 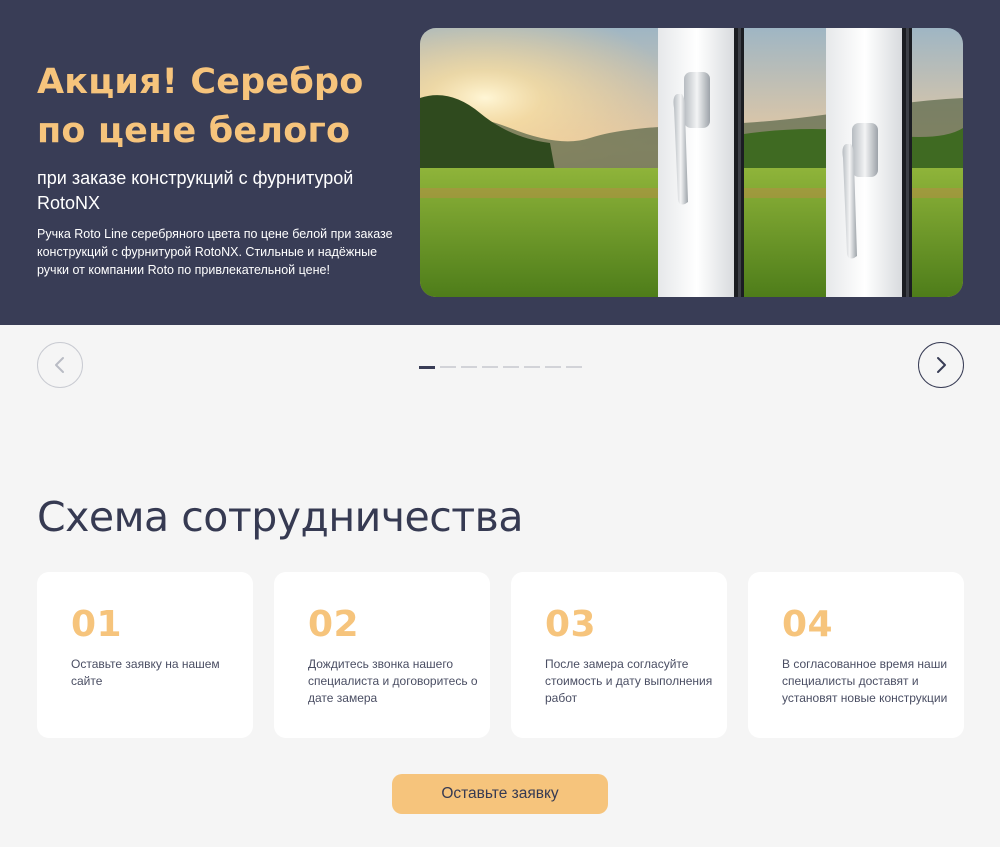 What do you see at coordinates (145, 672) in the screenshot?
I see `step-text: Оставьте заявку на нашем сайте` at bounding box center [145, 672].